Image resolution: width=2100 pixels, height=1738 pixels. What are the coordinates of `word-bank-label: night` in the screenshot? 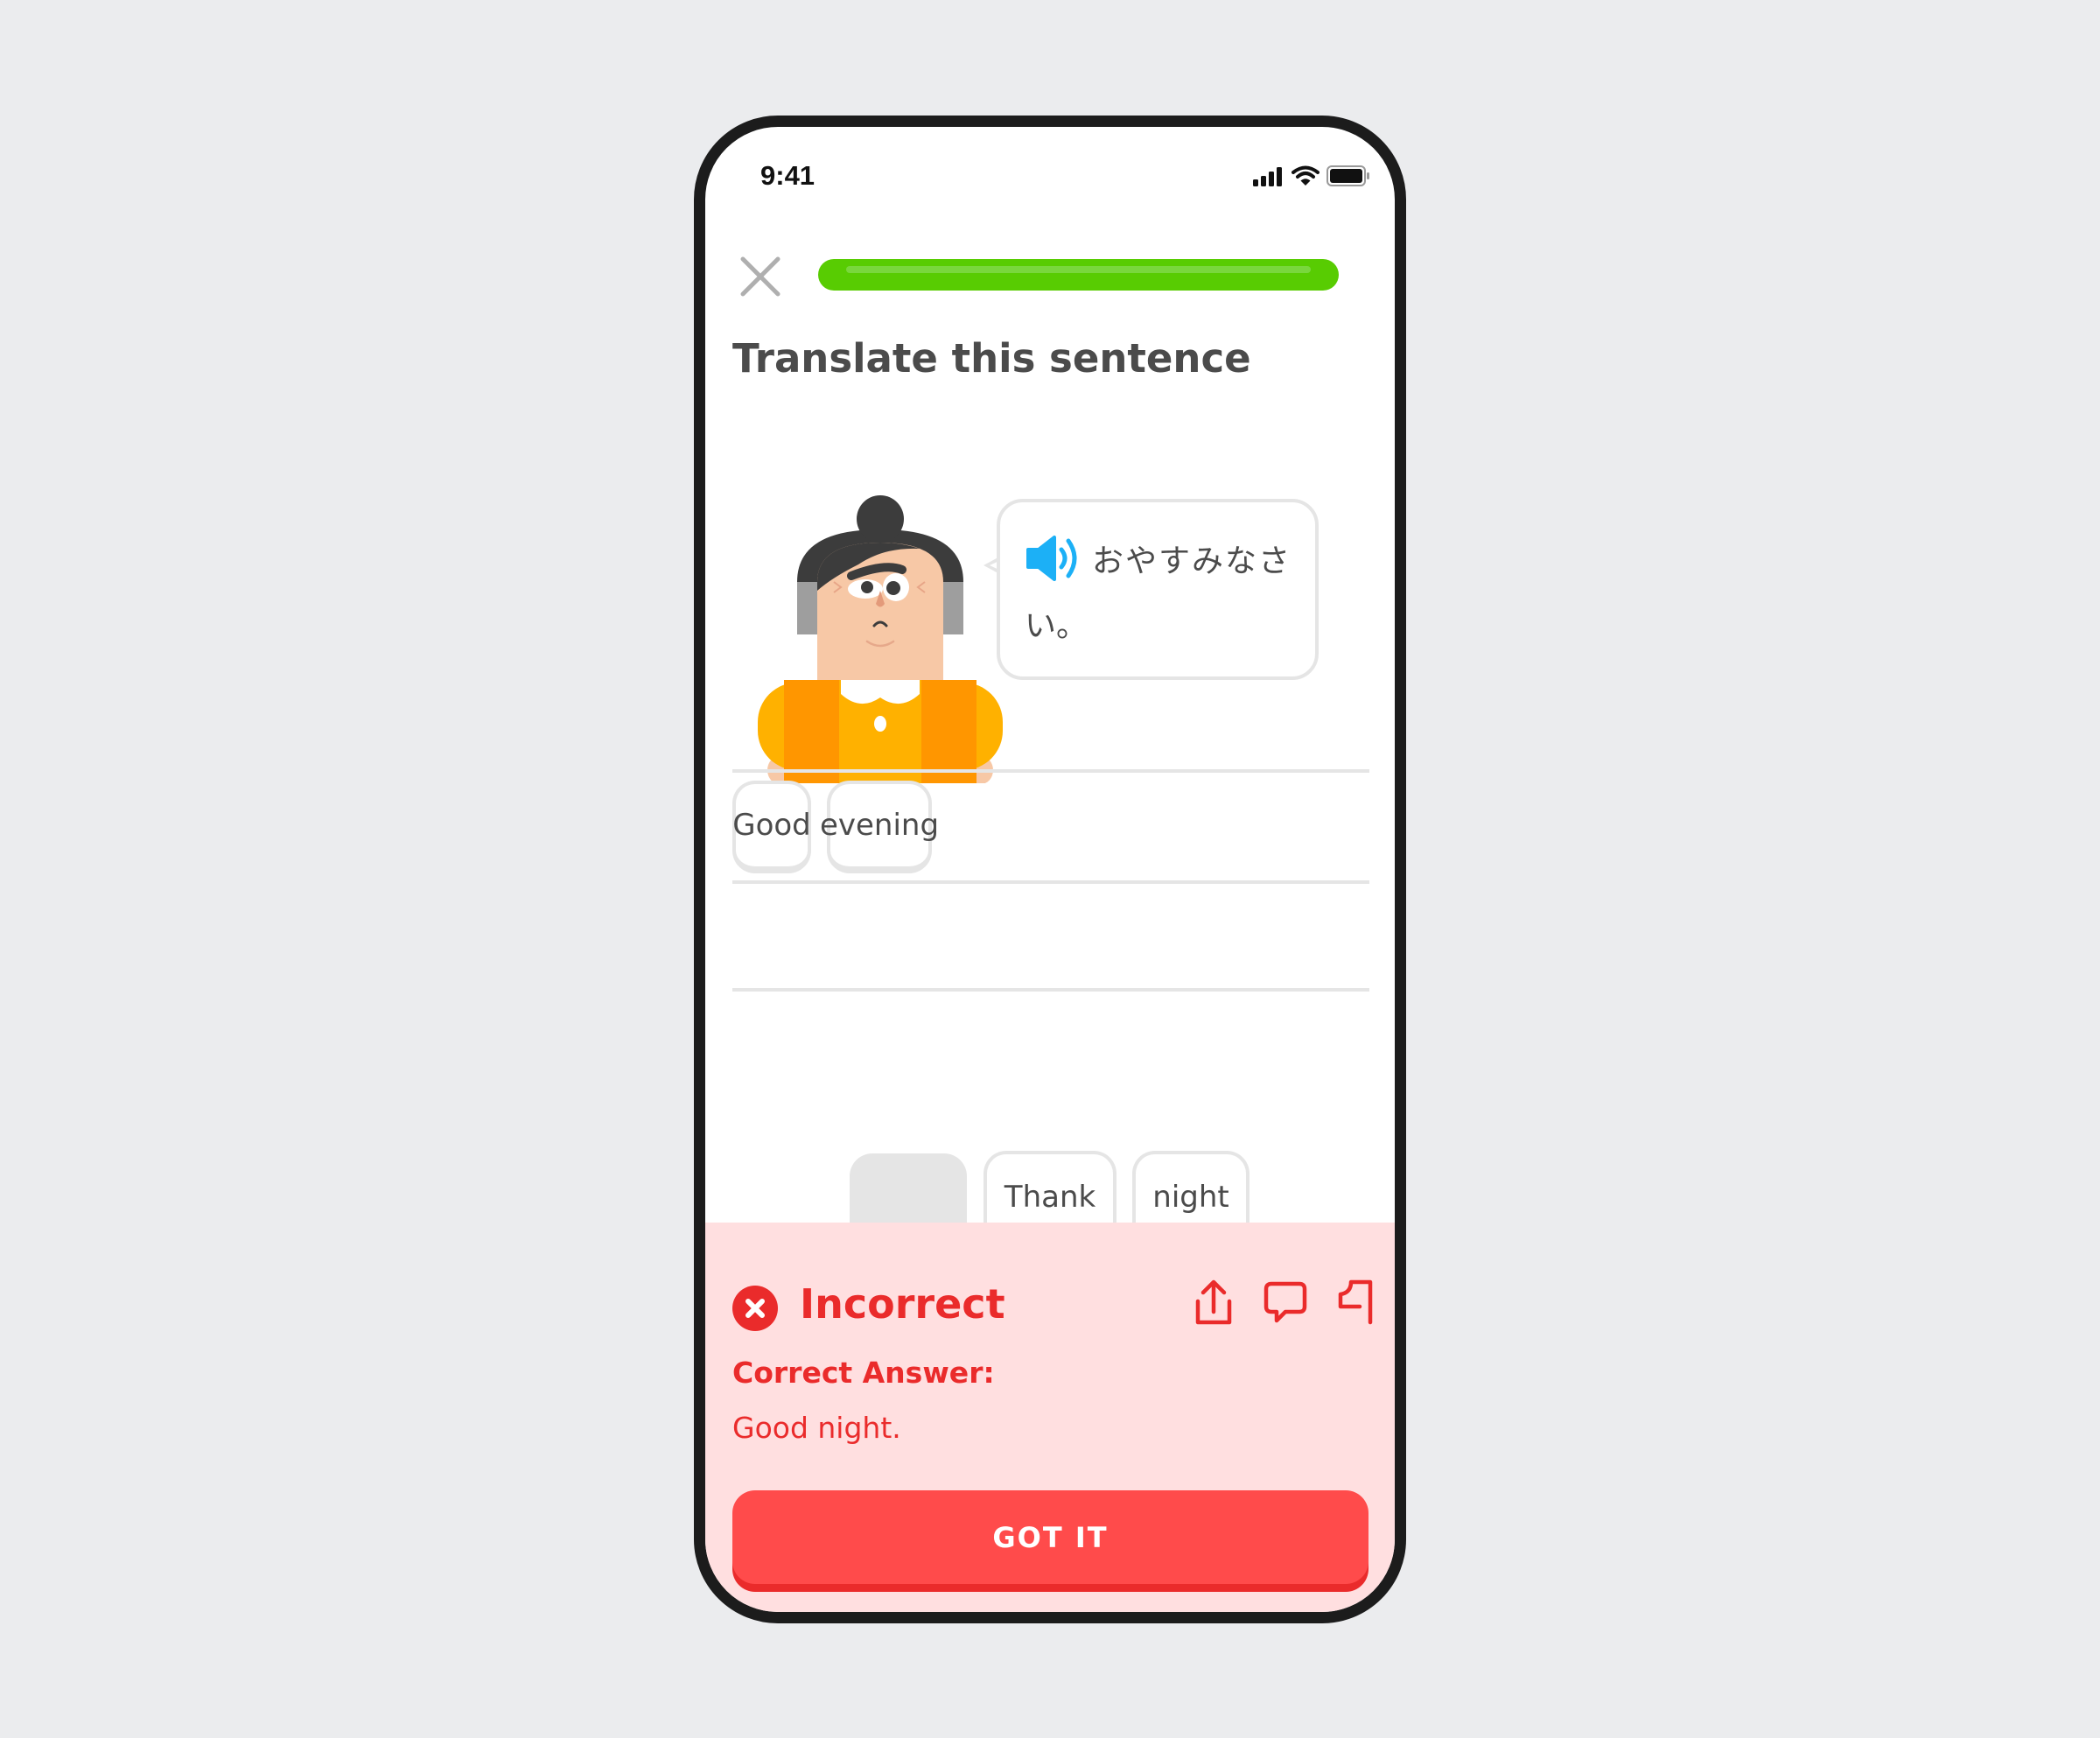 It's located at (1190, 1197).